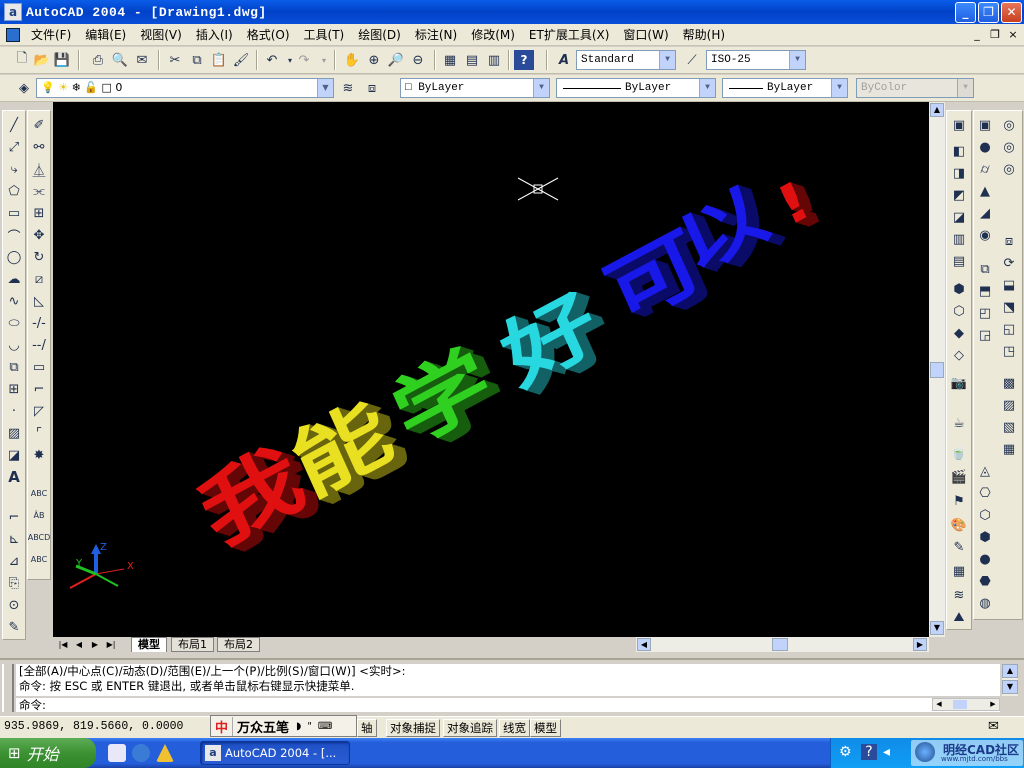 This screenshot has width=1024, height=768. What do you see at coordinates (161, 34) in the screenshot?
I see `menu-view: 视图(V)` at bounding box center [161, 34].